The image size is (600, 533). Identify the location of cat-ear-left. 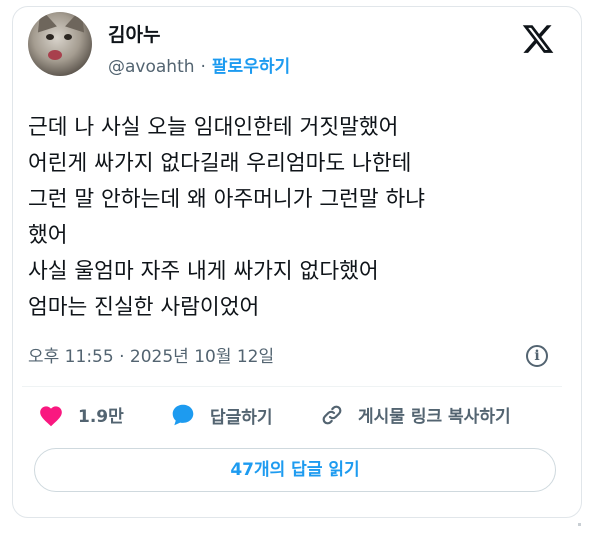
(44, 22).